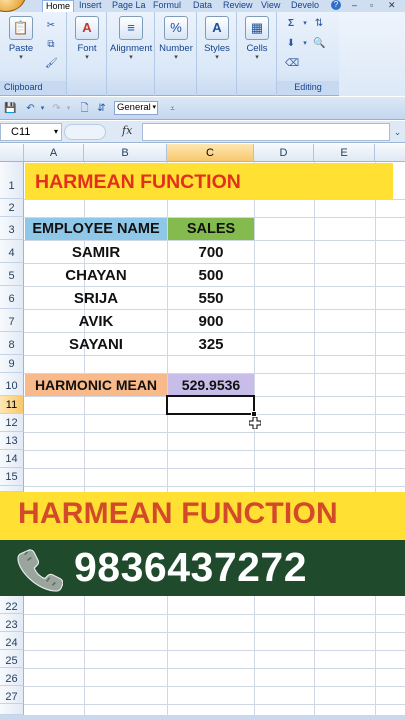  I want to click on row-header-4: 4, so click(12, 251).